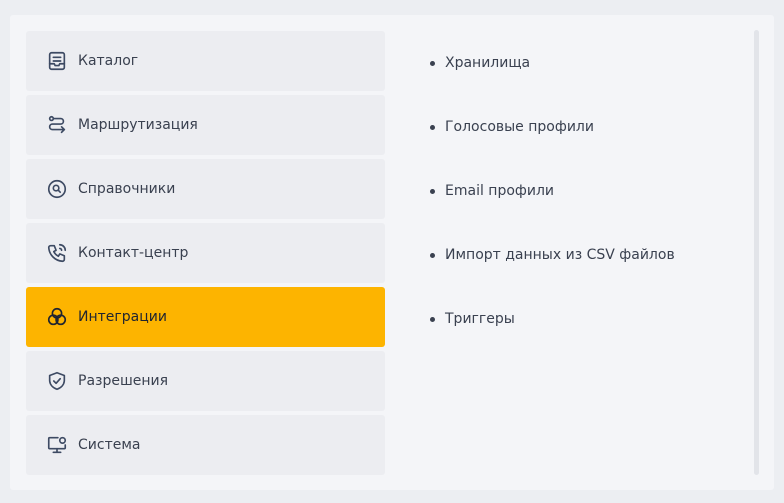 The image size is (784, 503). Describe the element at coordinates (519, 127) in the screenshot. I see `submenu-item-label: Голосовые профили` at that location.